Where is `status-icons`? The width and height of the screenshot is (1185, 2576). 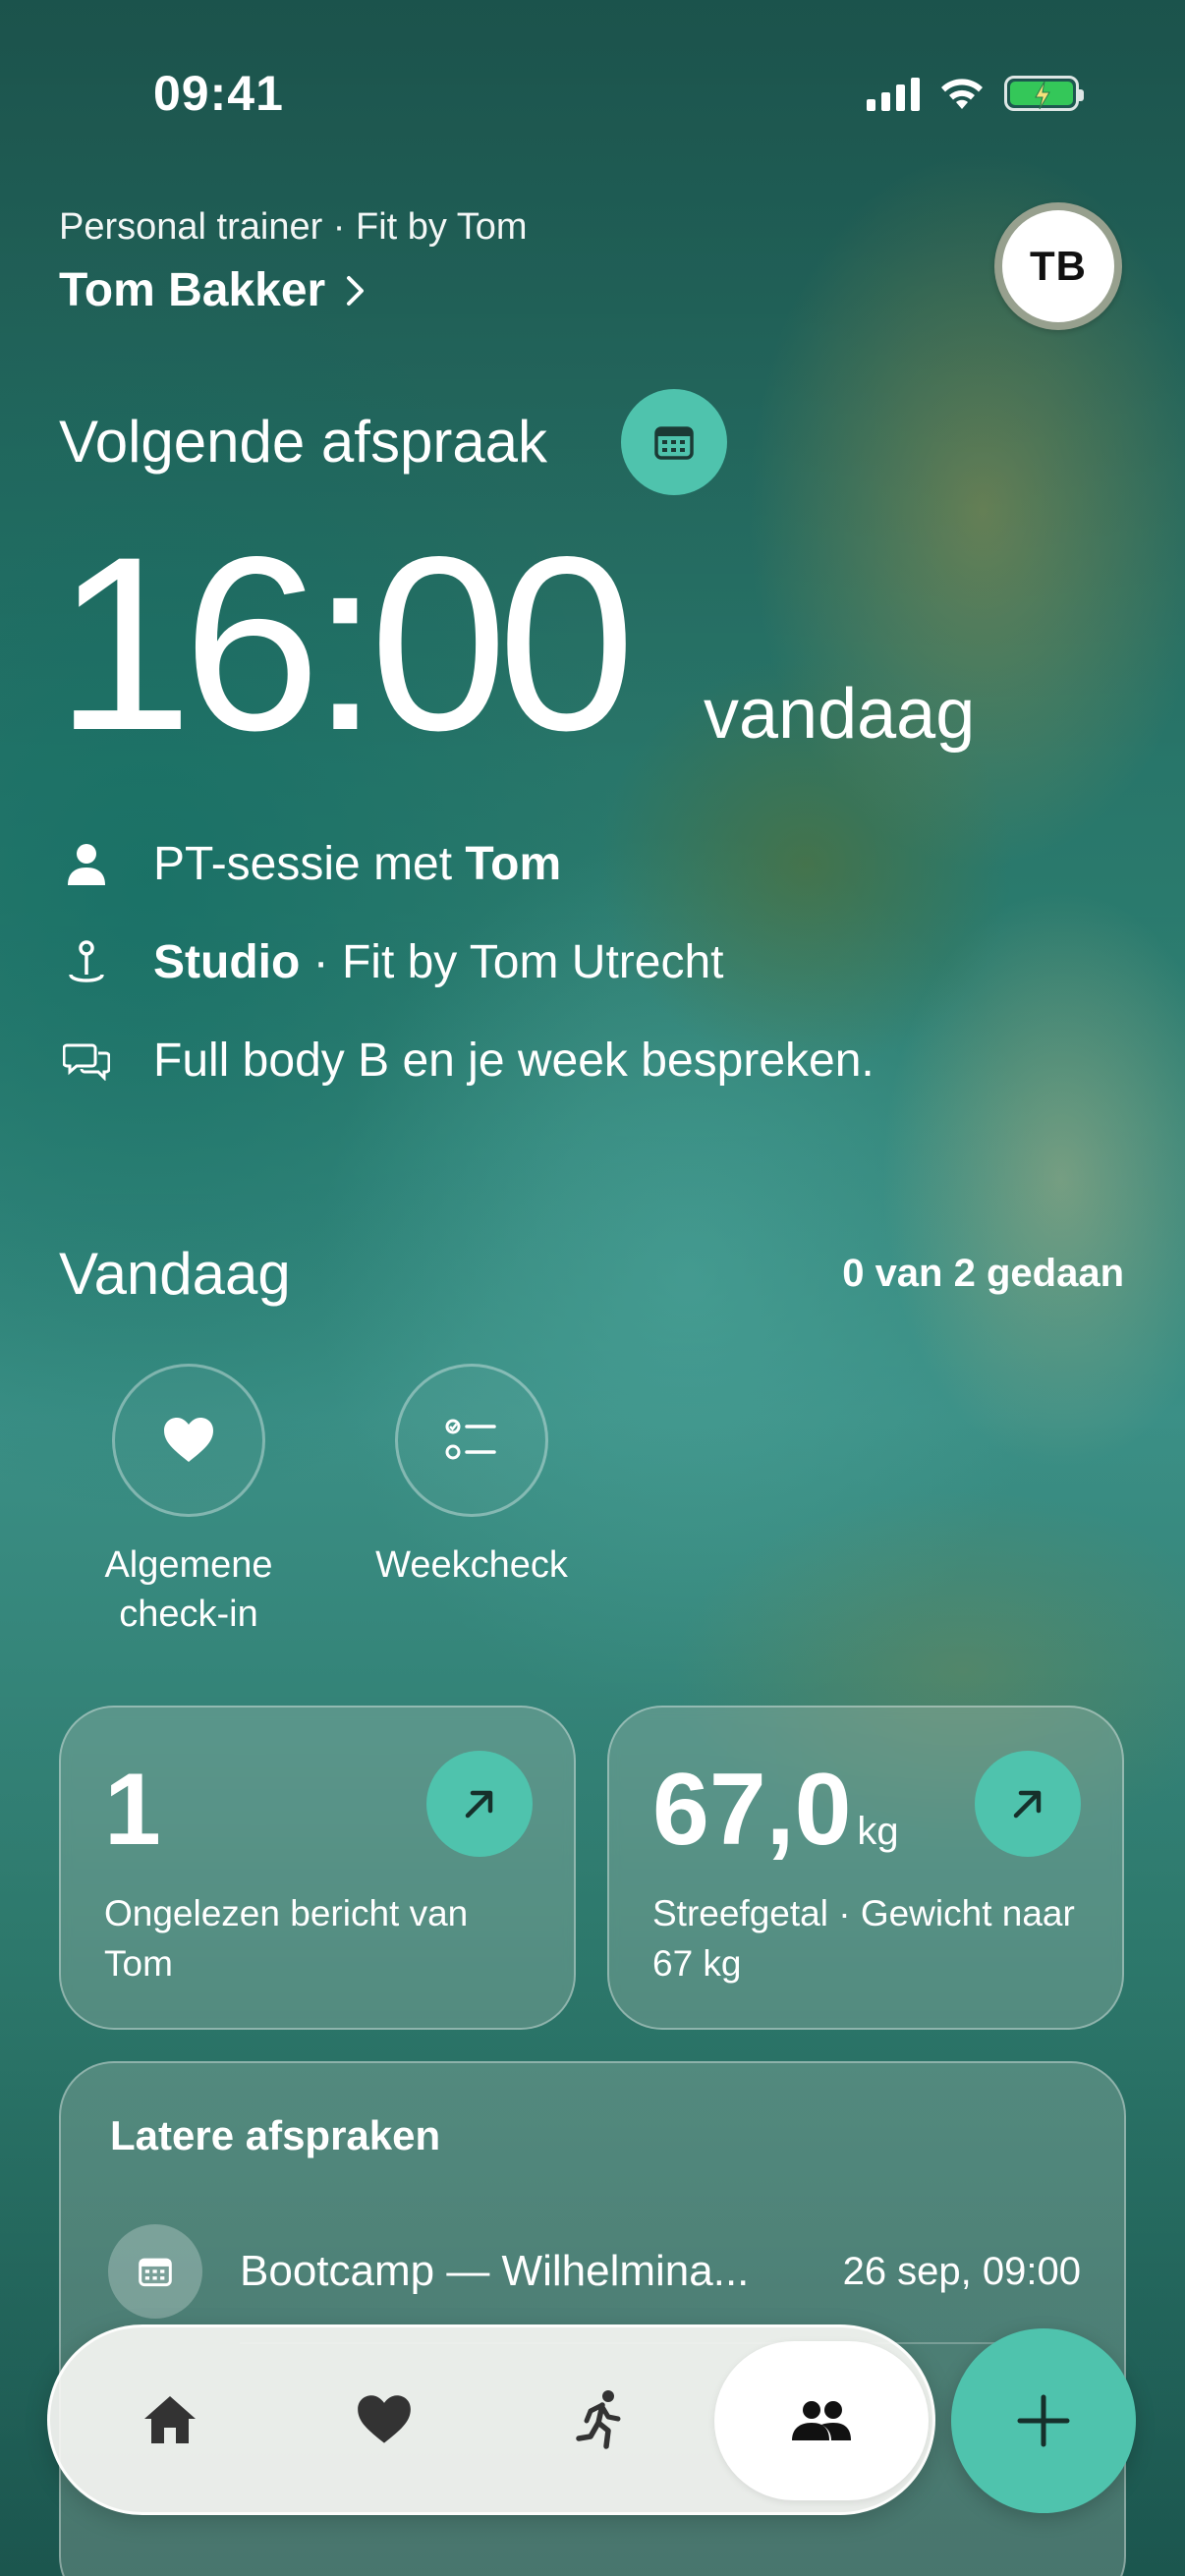 status-icons is located at coordinates (976, 93).